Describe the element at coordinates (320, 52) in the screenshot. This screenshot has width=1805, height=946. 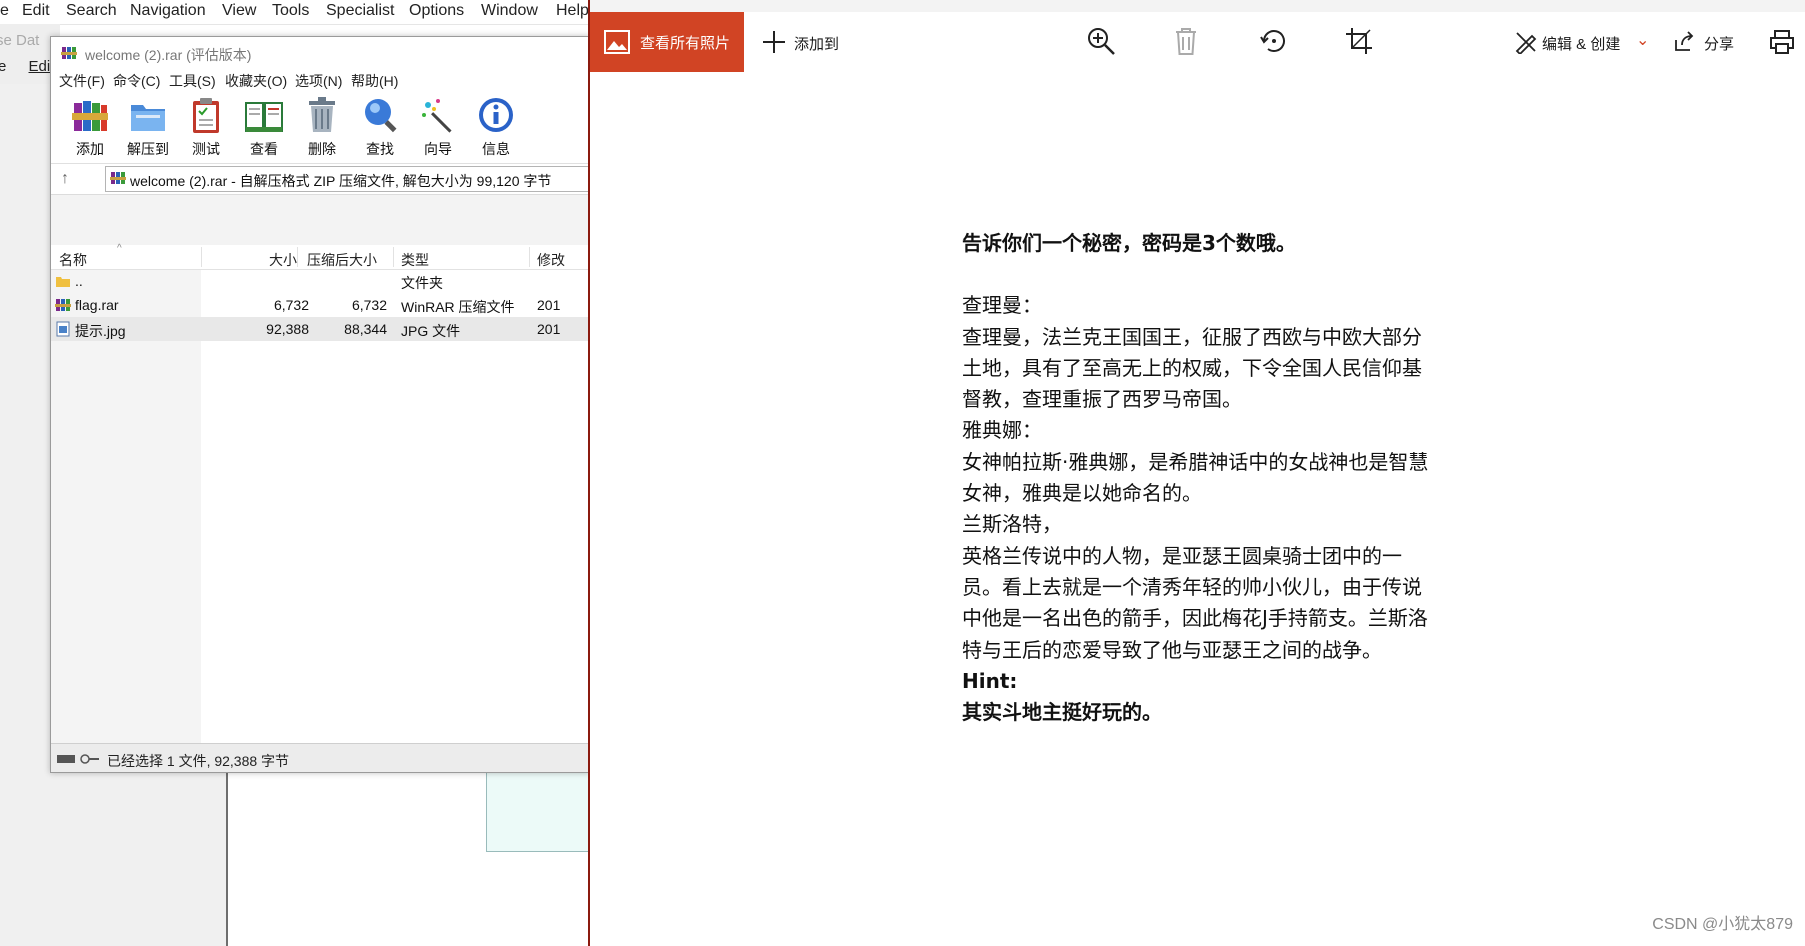
I see `winrar-titlebar: welcome (2).rar (评估版本)` at that location.